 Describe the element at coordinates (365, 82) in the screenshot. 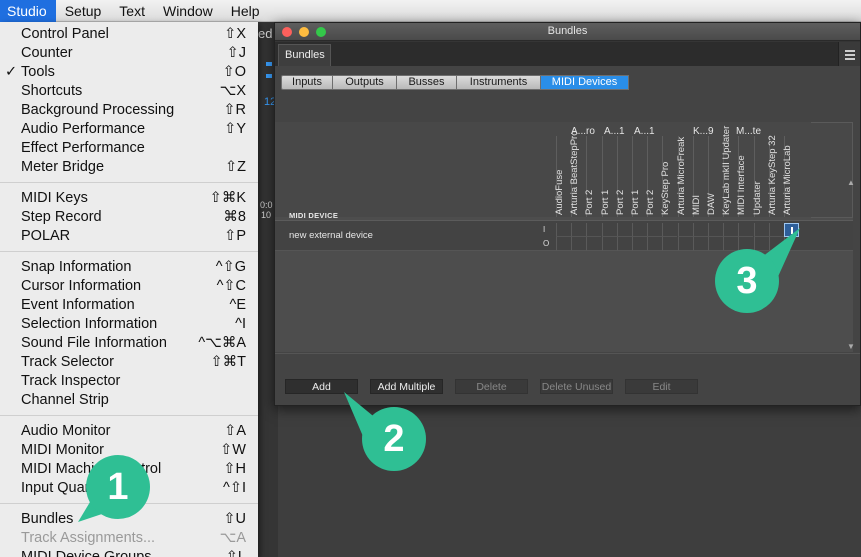

I see `segment-outputs: Outputs` at that location.